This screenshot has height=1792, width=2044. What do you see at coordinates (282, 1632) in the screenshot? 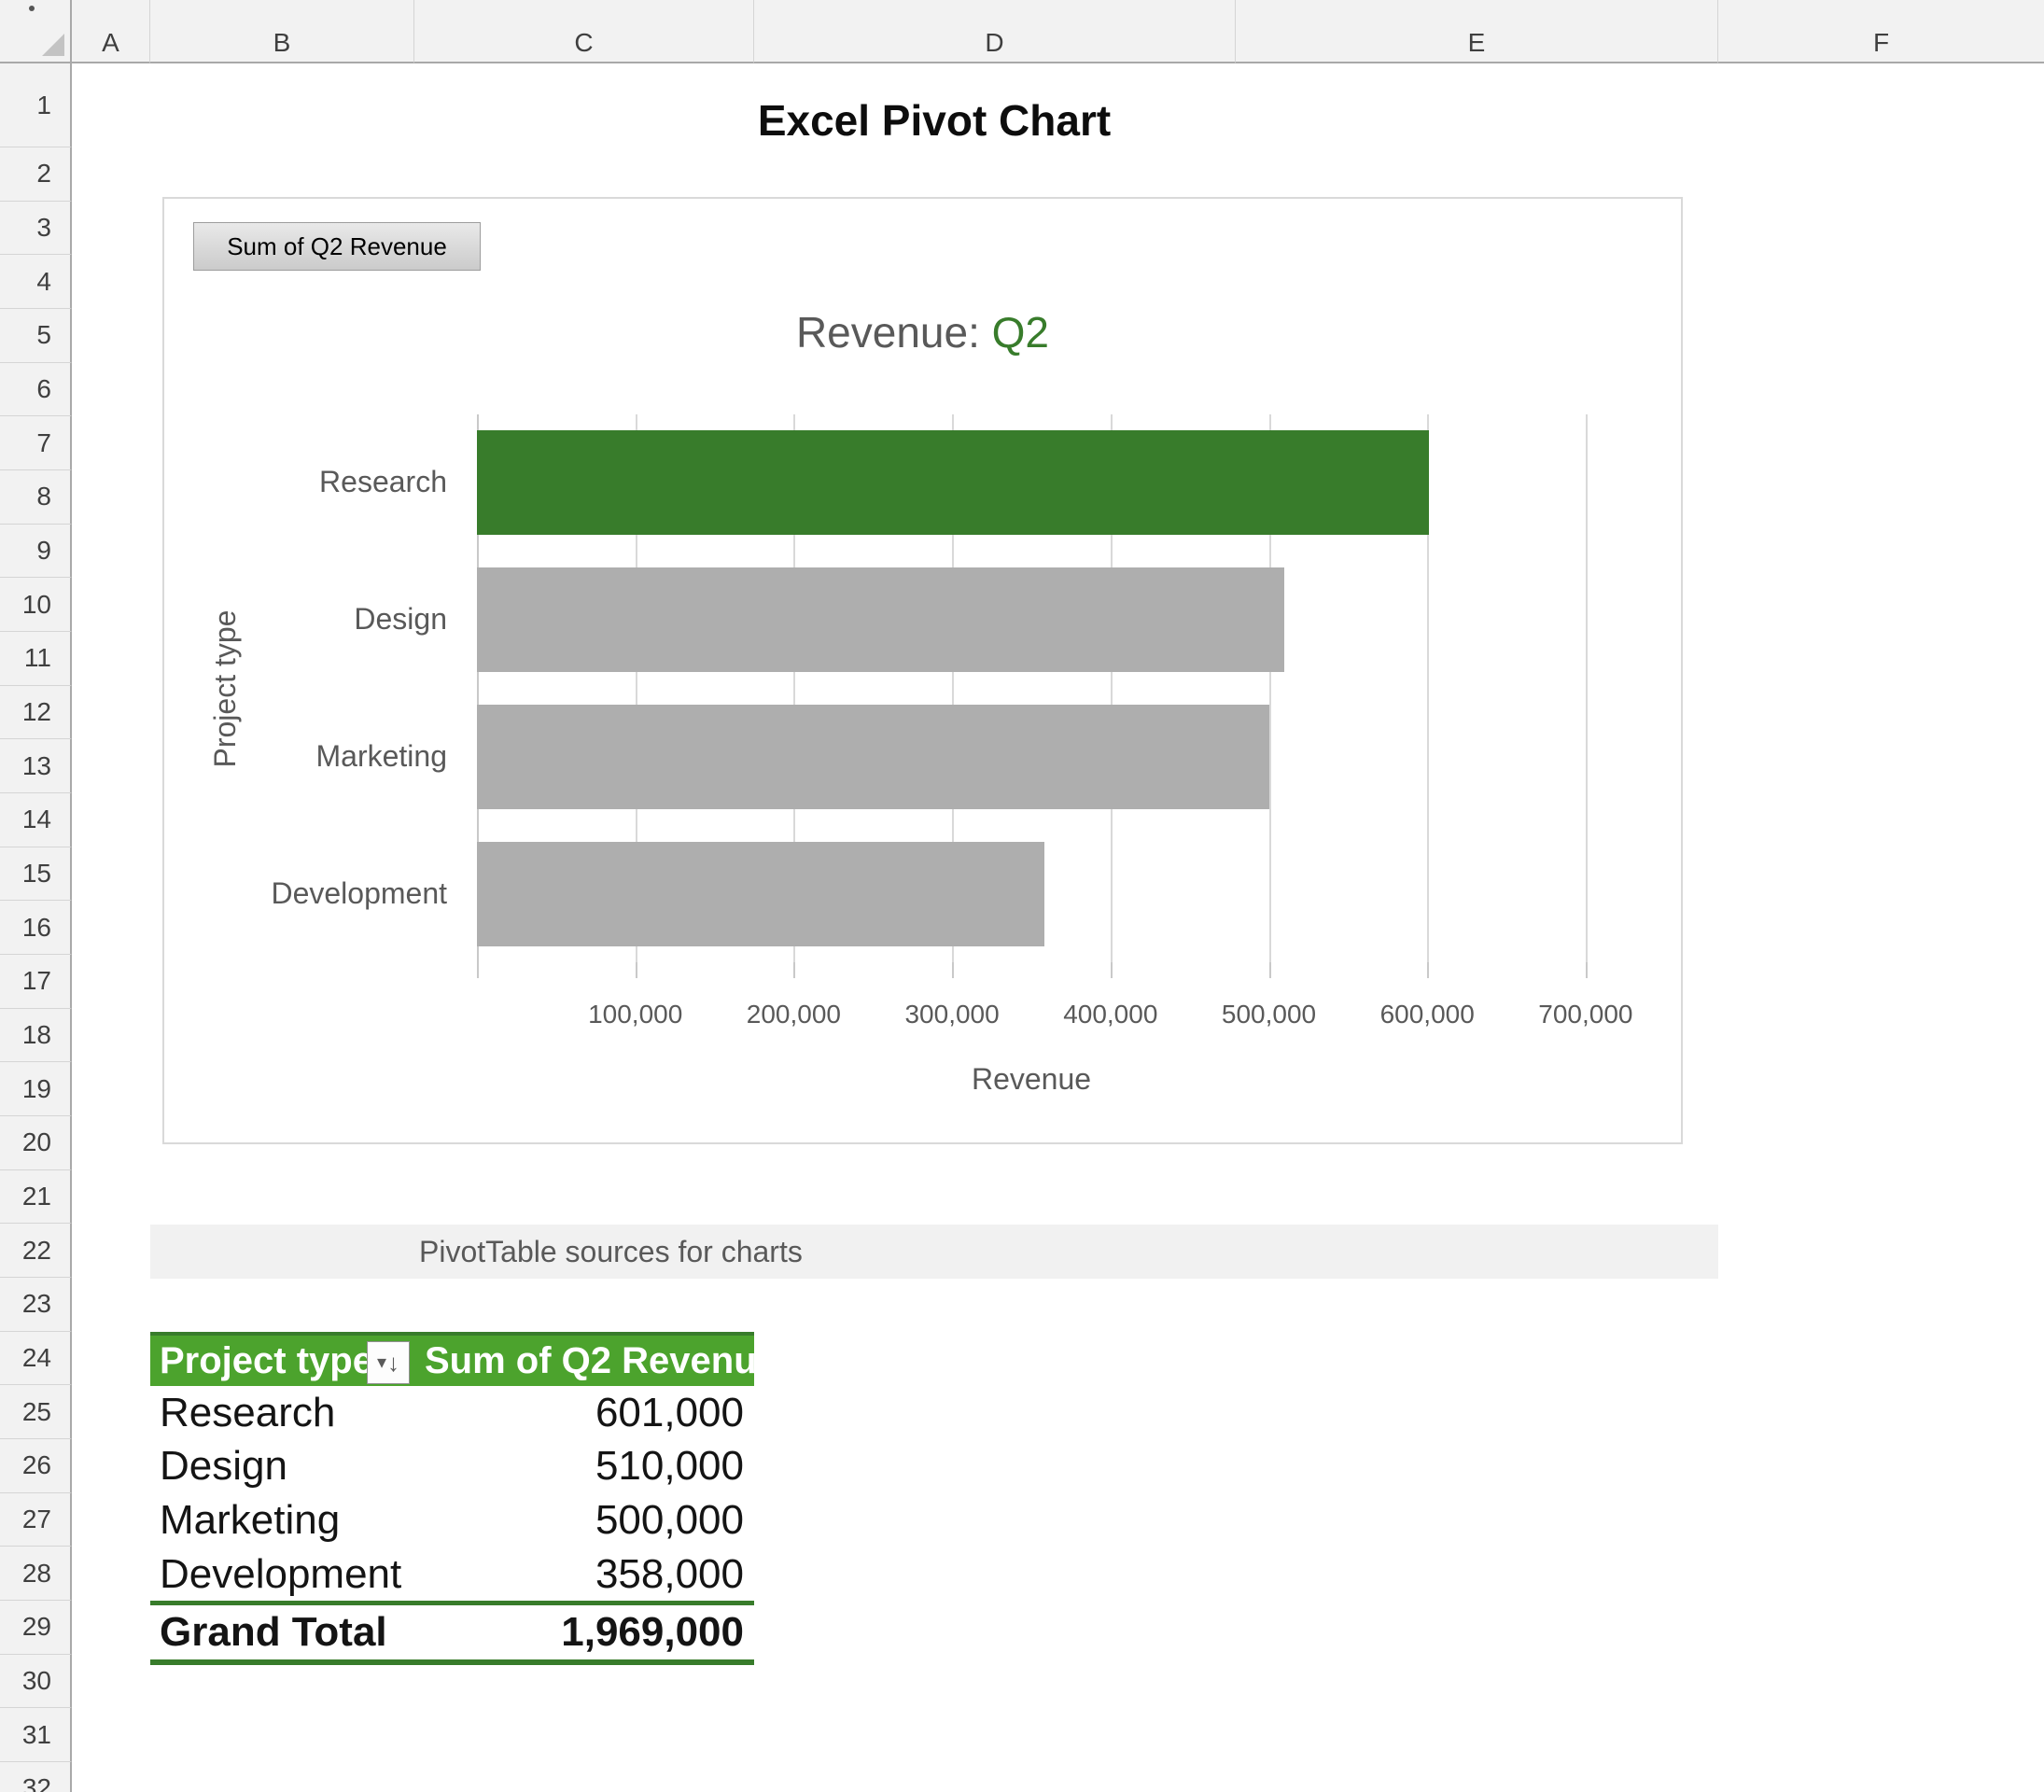
I see `grand-total-label: Grand Total` at bounding box center [282, 1632].